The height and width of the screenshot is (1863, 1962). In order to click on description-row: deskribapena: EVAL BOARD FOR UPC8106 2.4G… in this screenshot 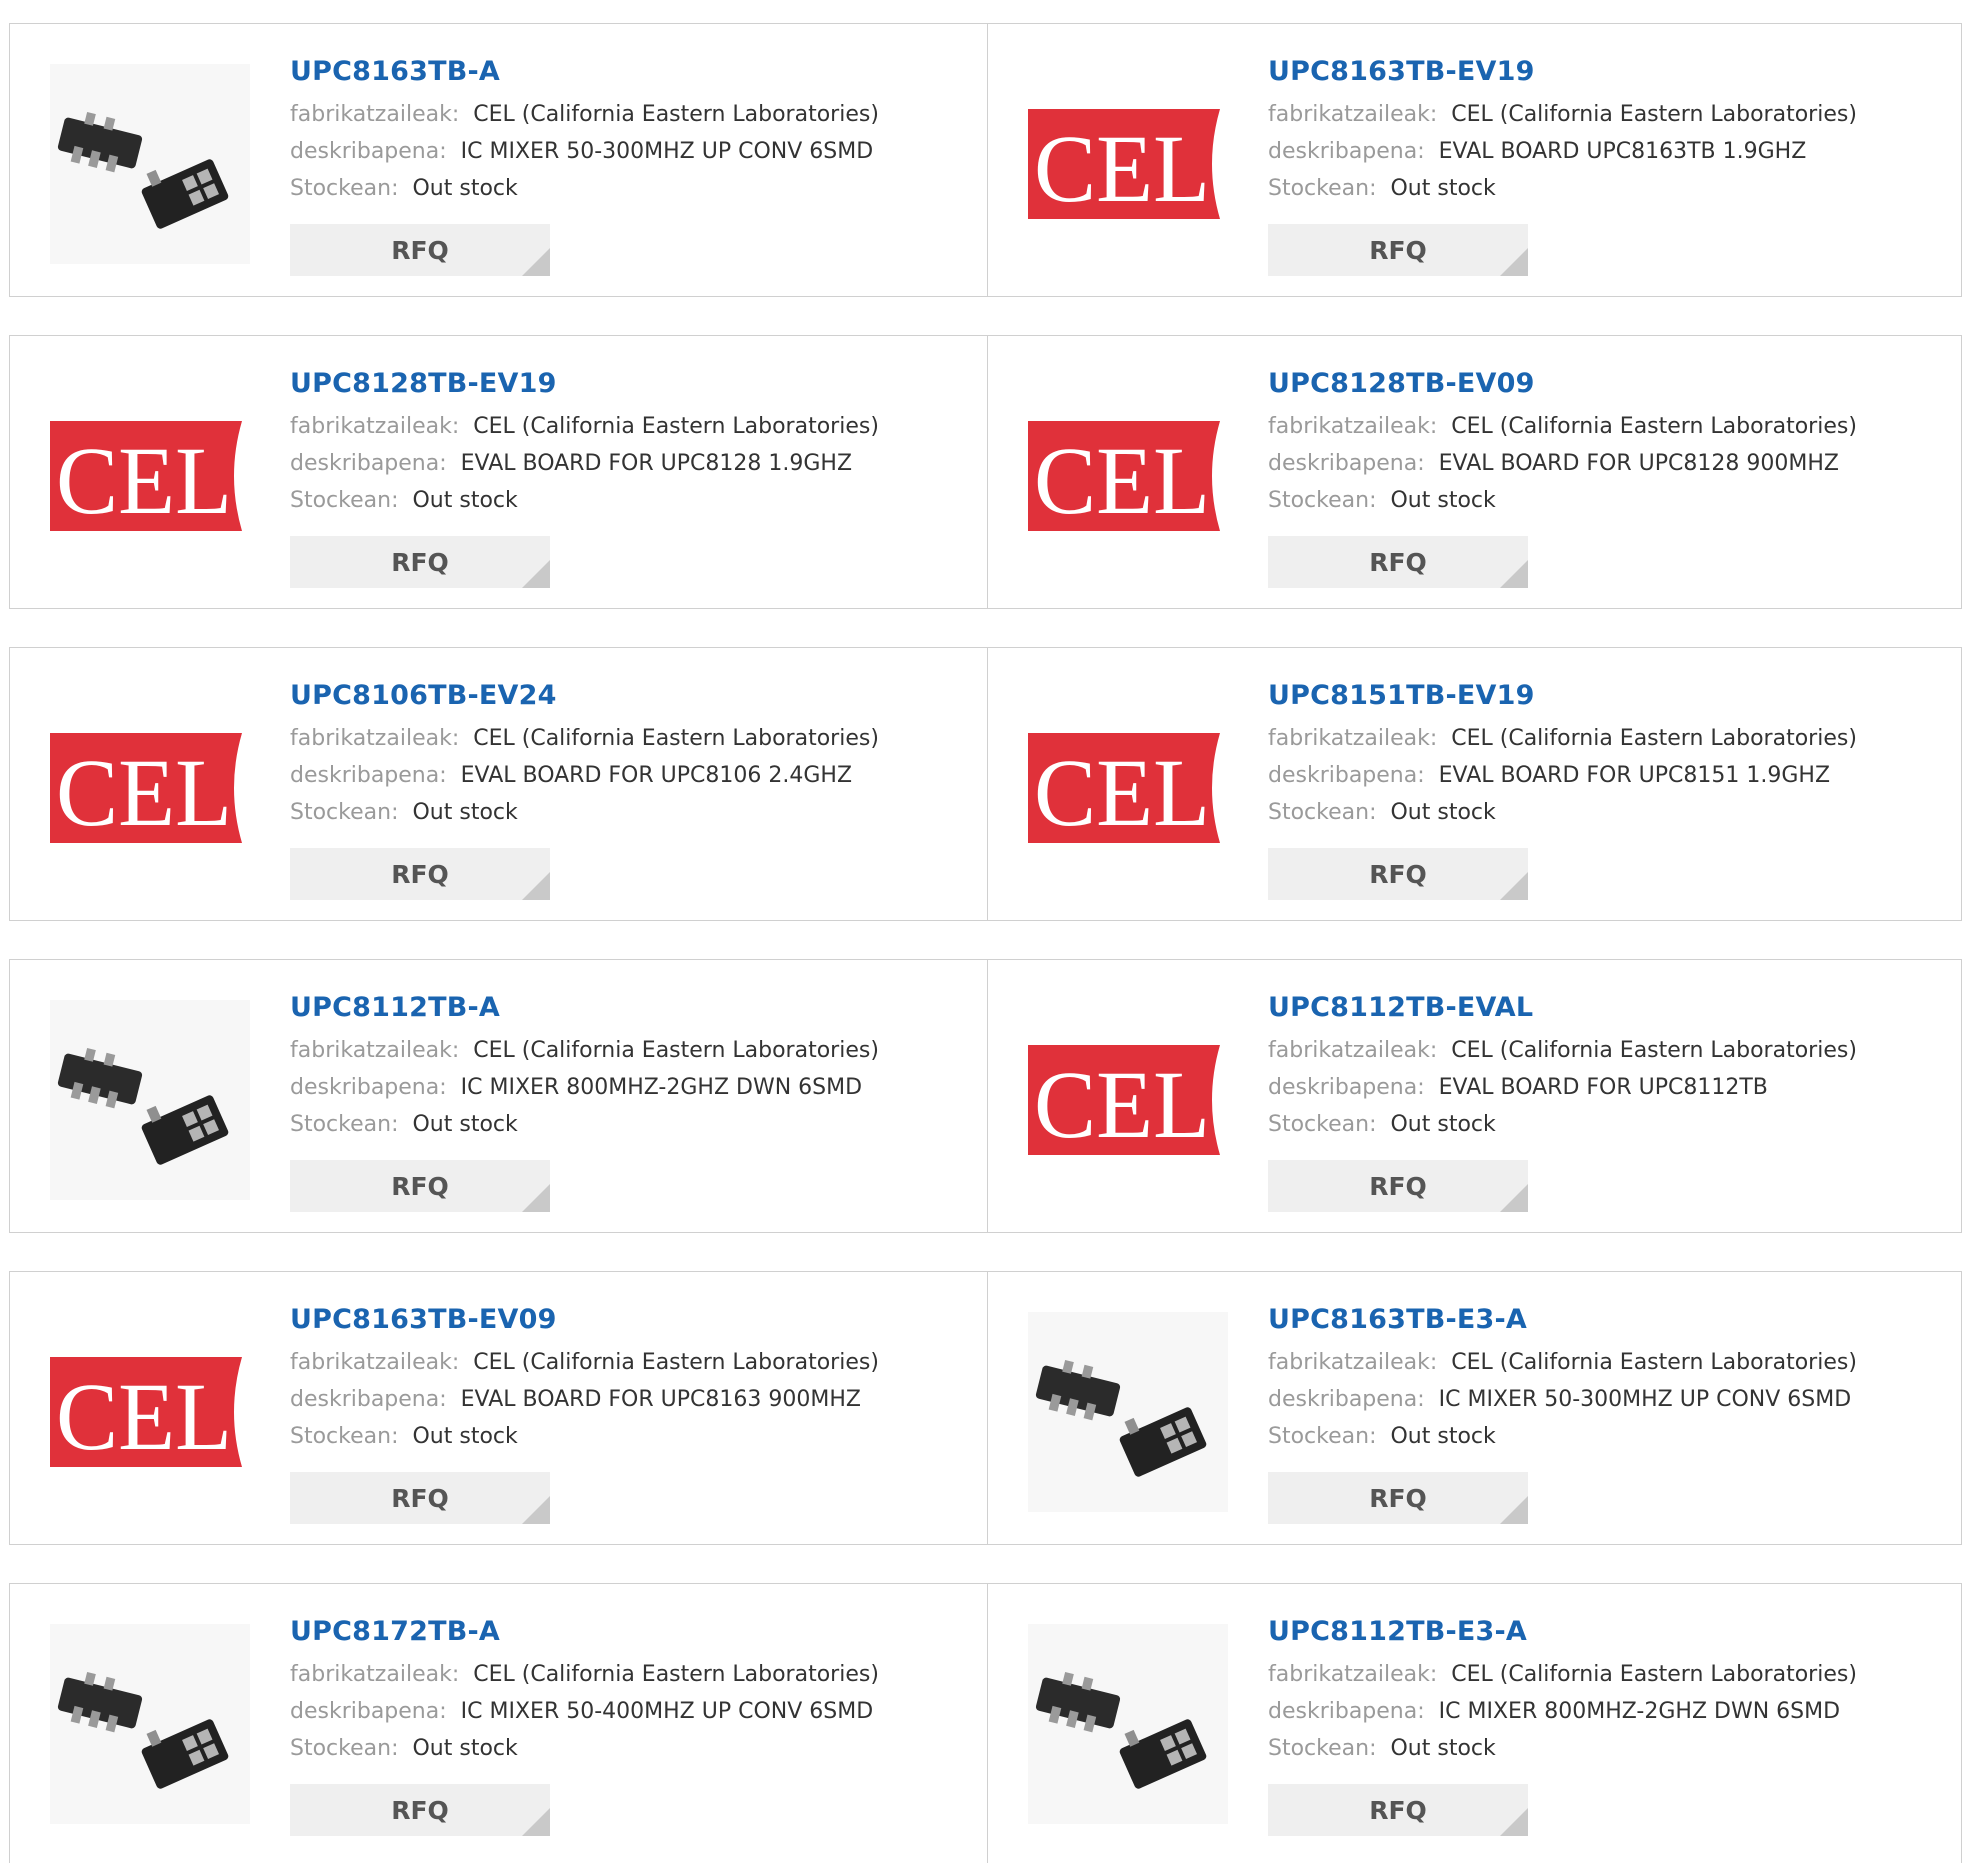, I will do `click(620, 775)`.